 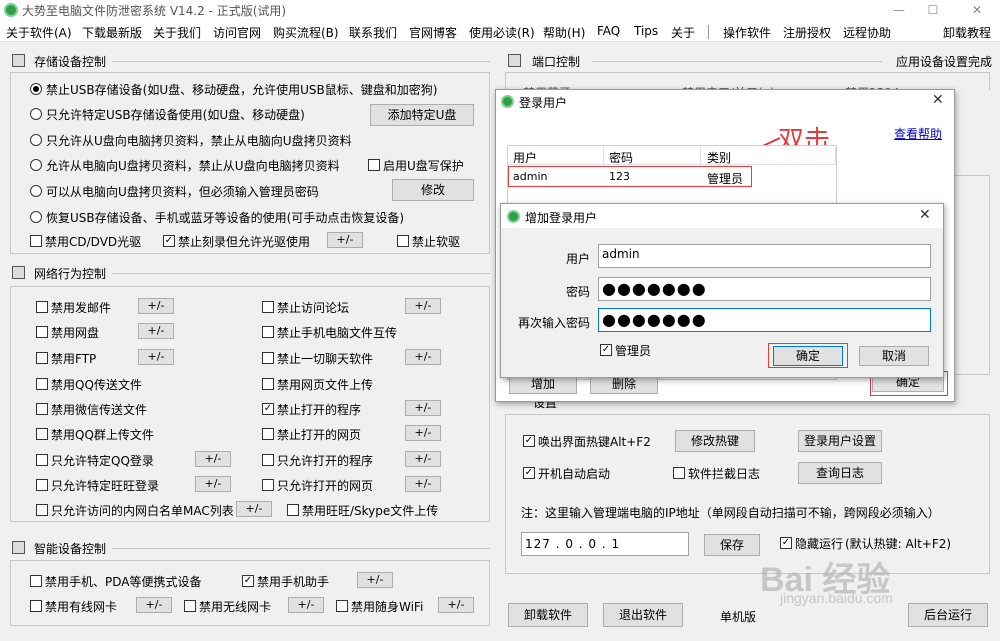 What do you see at coordinates (747, 32) in the screenshot?
I see `menu-operate: 操作软件` at bounding box center [747, 32].